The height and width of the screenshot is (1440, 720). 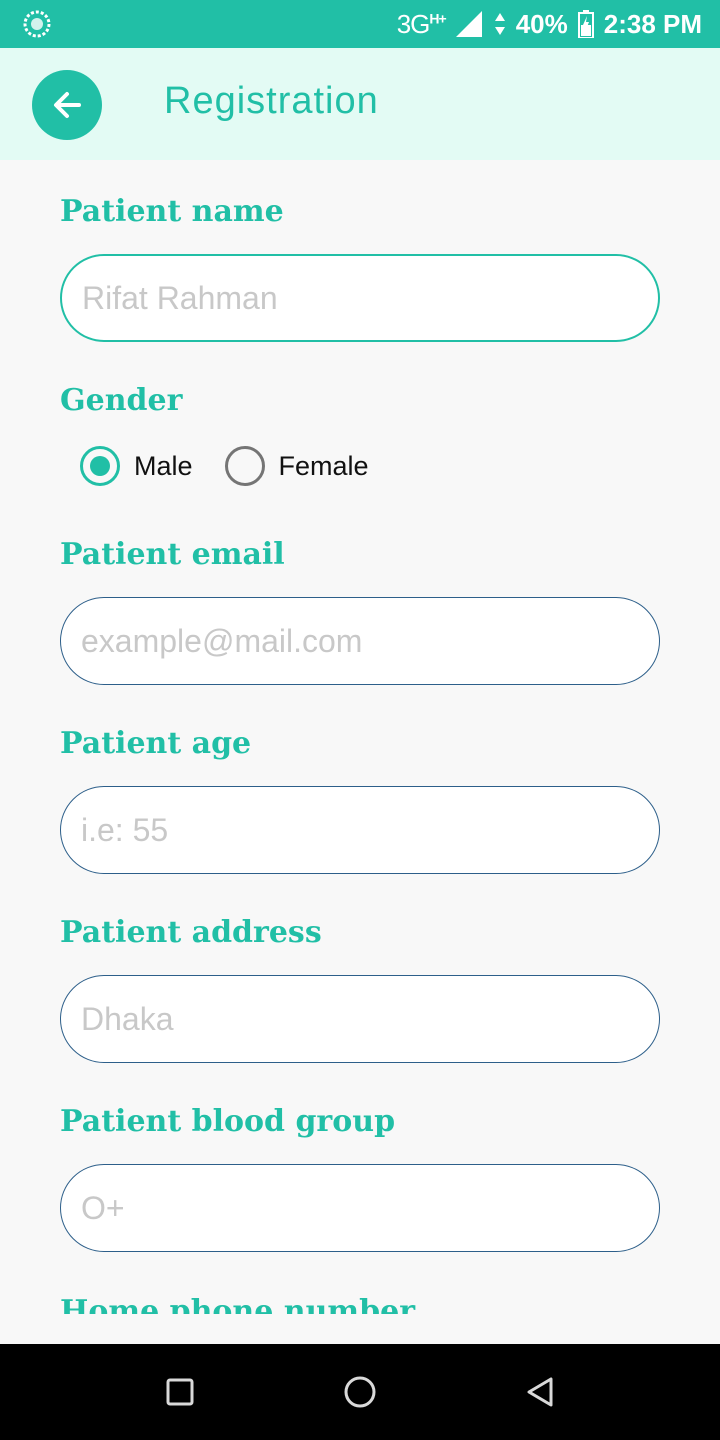 I want to click on arrow-left-icon, so click(x=67, y=105).